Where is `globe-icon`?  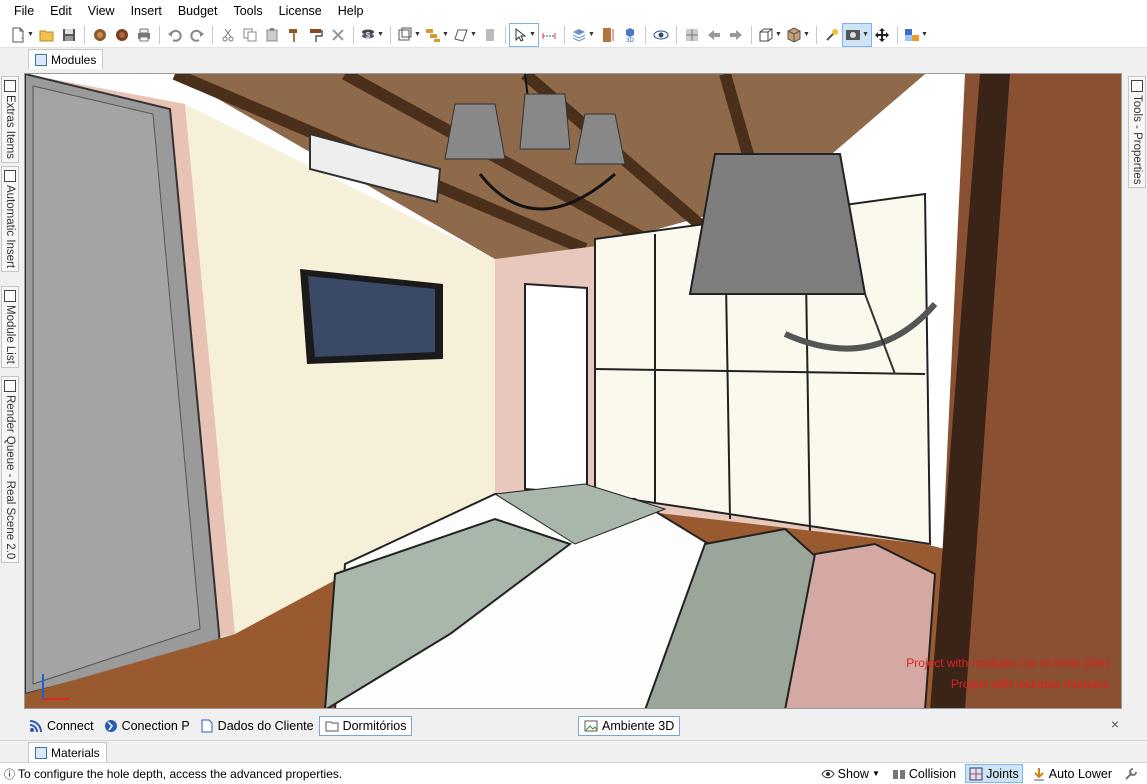 globe-icon is located at coordinates (110, 726).